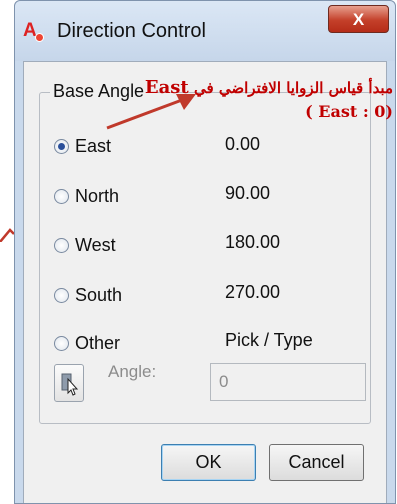 This screenshot has width=397, height=504. I want to click on cancel-button: Cancel, so click(316, 462).